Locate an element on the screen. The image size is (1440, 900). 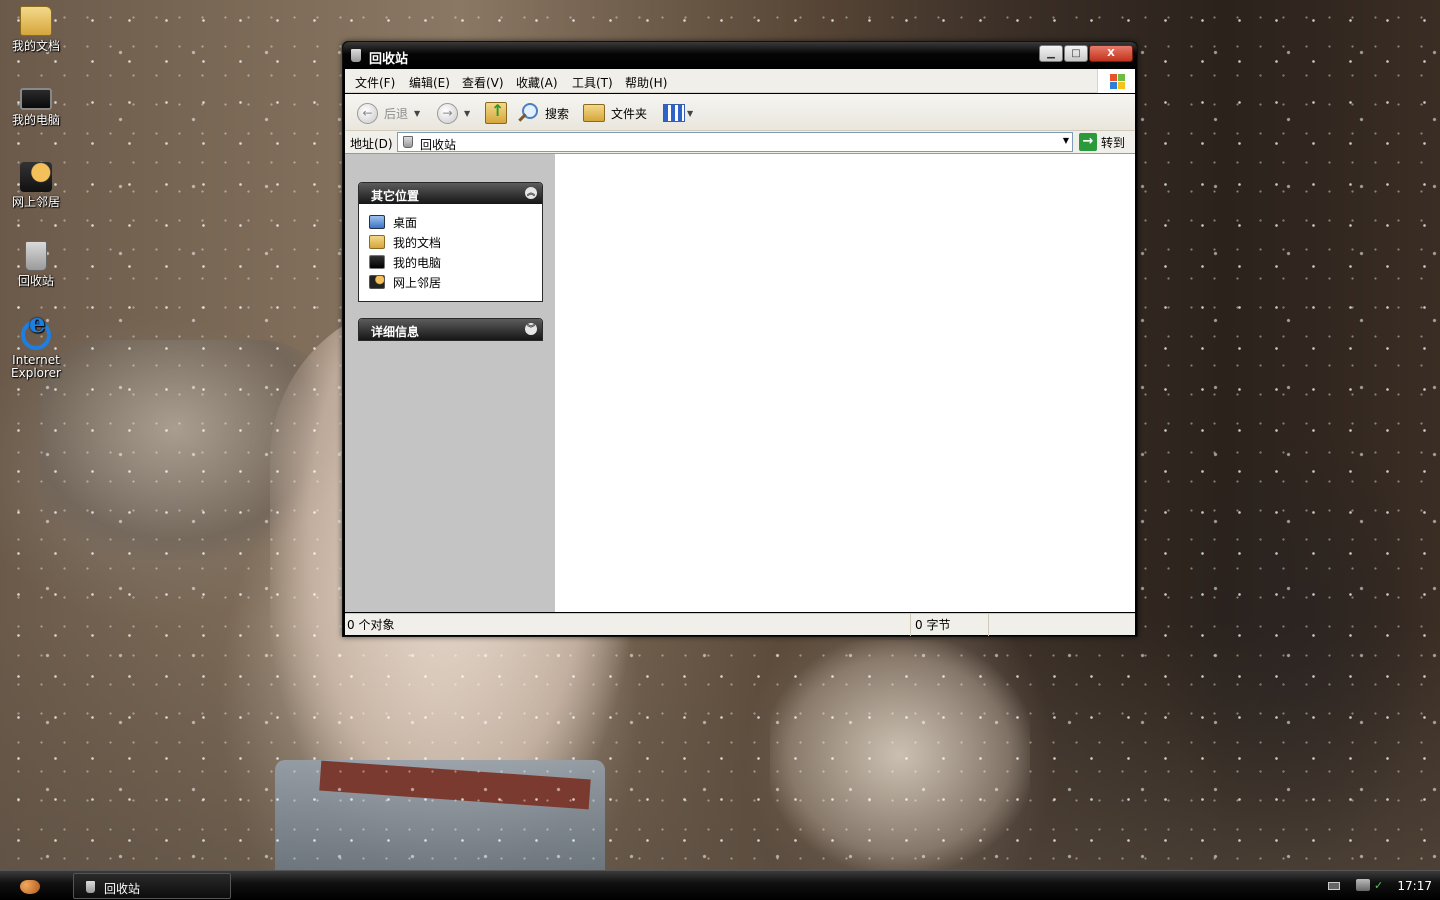
back-button: ← 后退 ▼ is located at coordinates (388, 113).